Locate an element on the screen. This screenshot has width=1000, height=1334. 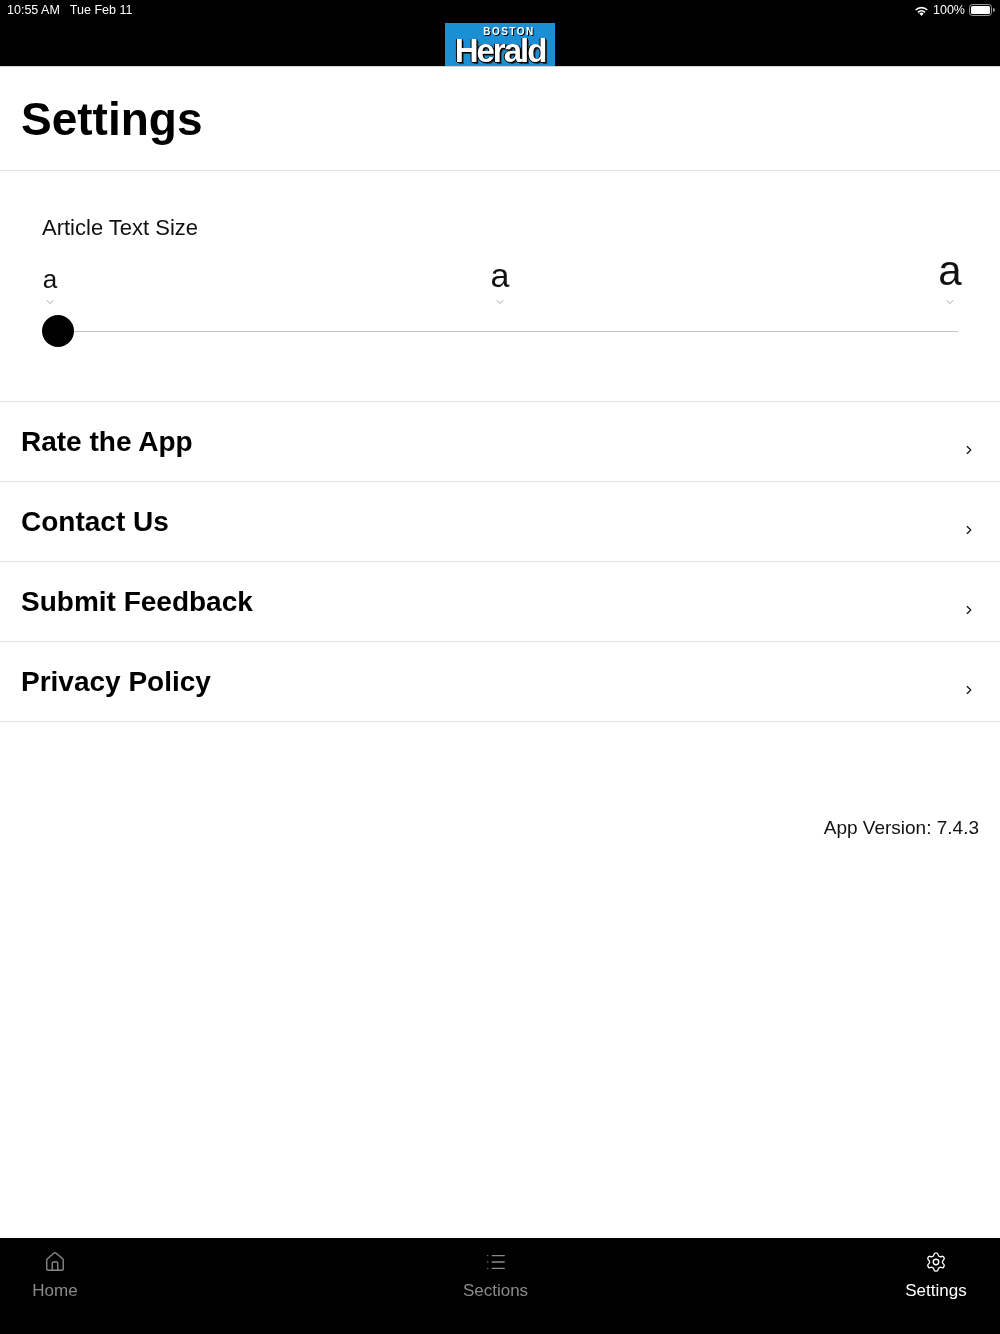
logo-small-text: BOSTON is located at coordinates (509, 32).